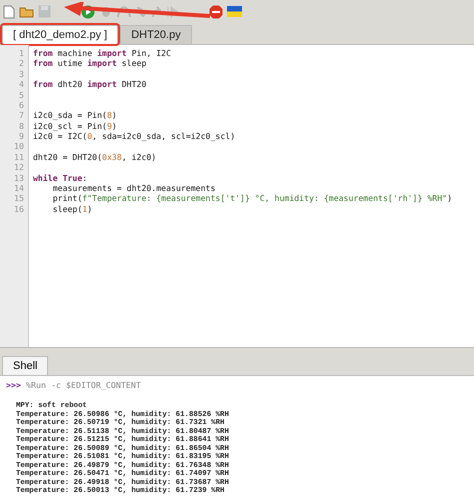  What do you see at coordinates (173, 12) in the screenshot?
I see `resume-icon` at bounding box center [173, 12].